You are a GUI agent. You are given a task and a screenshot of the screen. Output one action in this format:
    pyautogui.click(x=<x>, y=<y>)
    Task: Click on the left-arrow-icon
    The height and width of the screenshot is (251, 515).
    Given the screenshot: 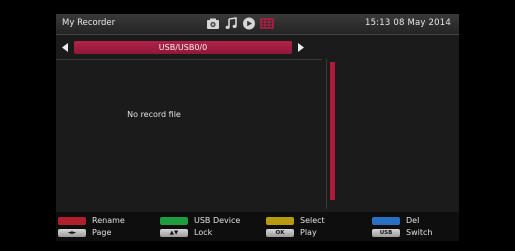 What is the action you would take?
    pyautogui.click(x=65, y=47)
    